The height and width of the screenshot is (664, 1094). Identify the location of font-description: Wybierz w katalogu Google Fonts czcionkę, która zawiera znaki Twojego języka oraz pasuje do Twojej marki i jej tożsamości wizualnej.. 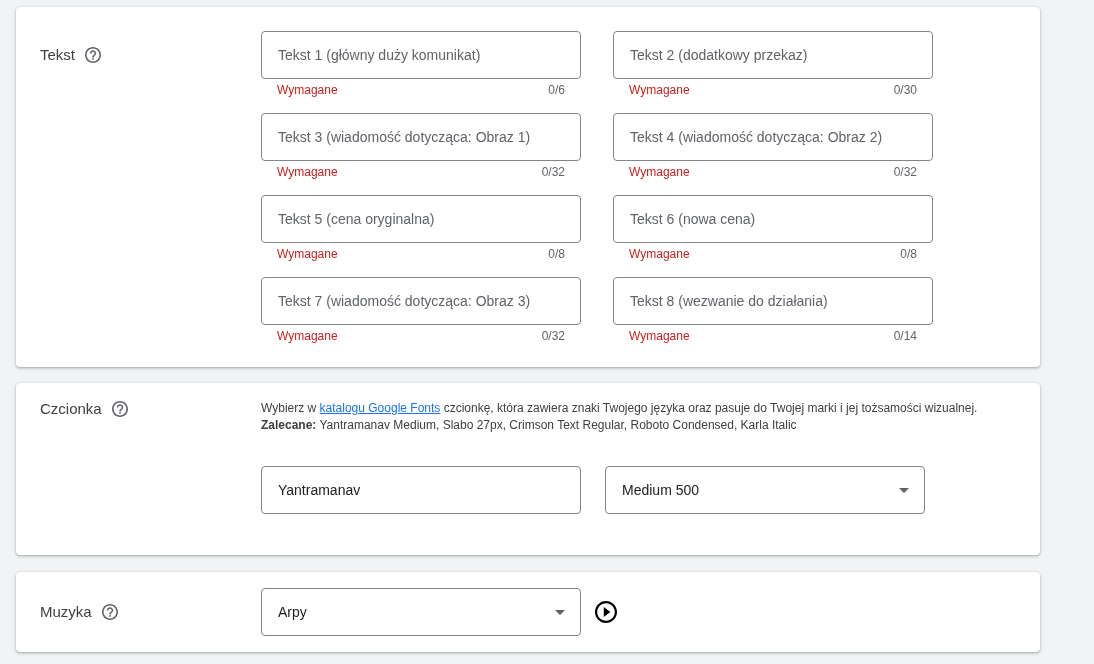
(620, 408).